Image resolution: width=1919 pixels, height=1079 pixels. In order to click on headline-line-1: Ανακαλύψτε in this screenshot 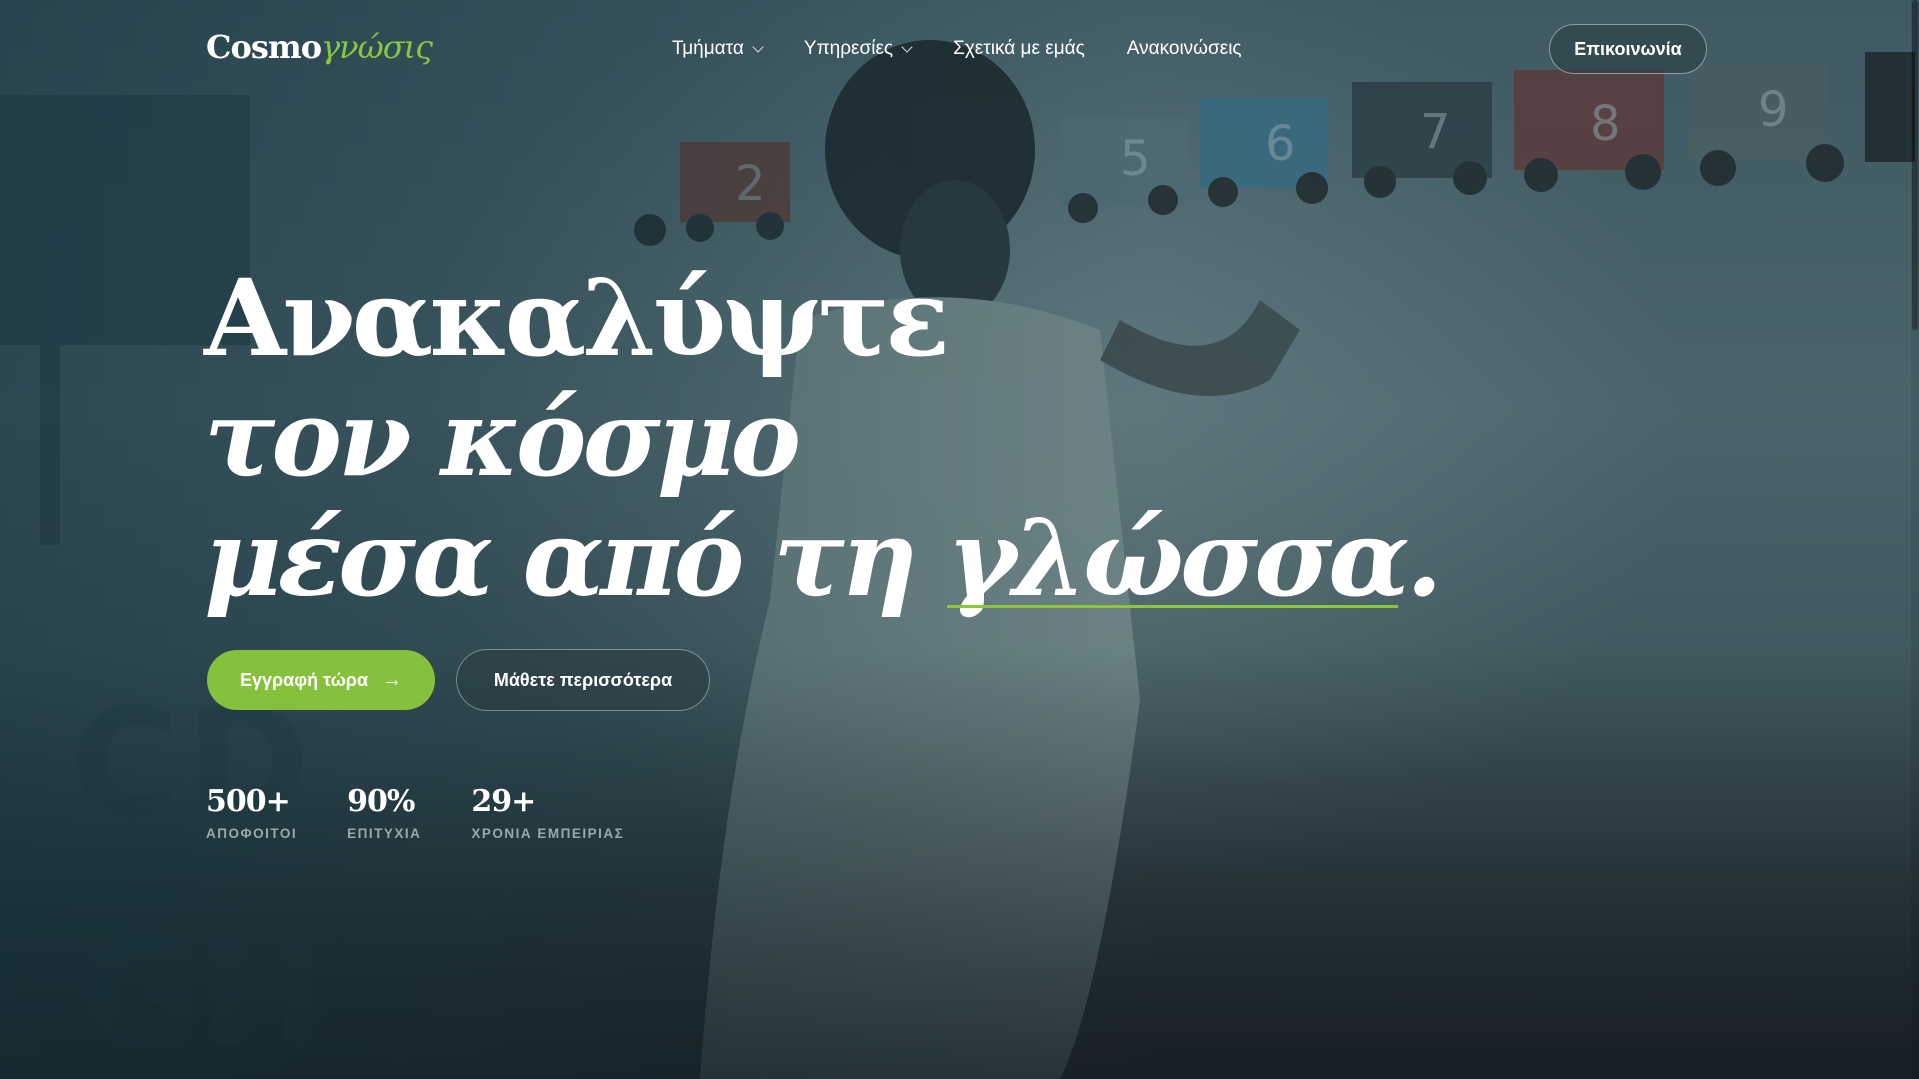, I will do `click(577, 317)`.